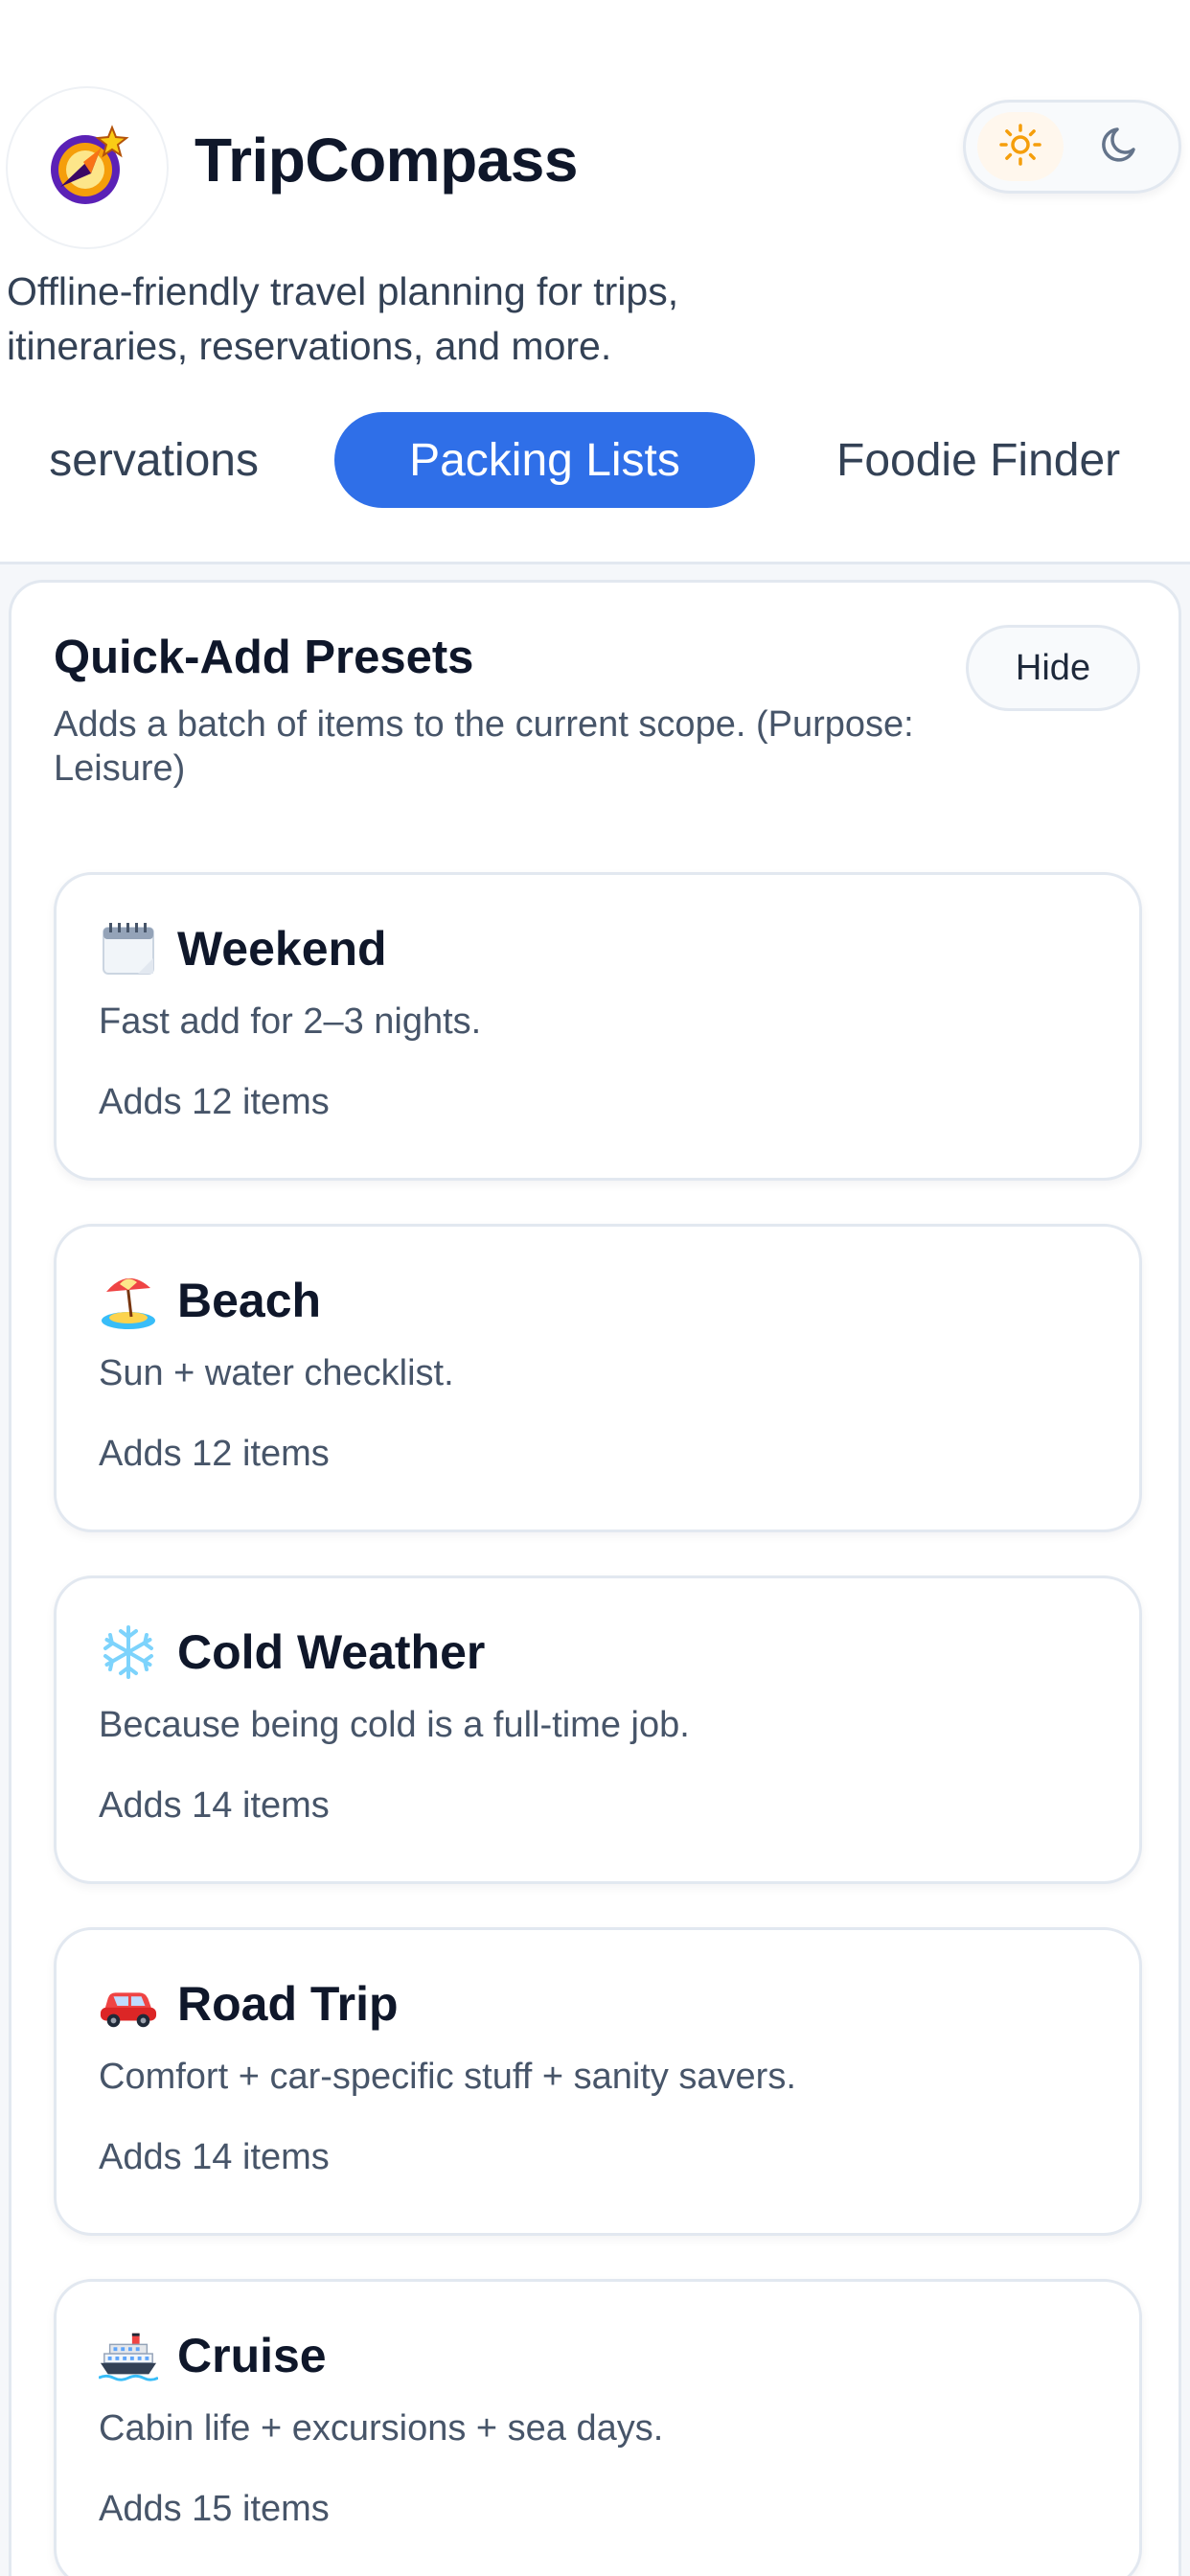  Describe the element at coordinates (128, 2355) in the screenshot. I see `ship-icon` at that location.